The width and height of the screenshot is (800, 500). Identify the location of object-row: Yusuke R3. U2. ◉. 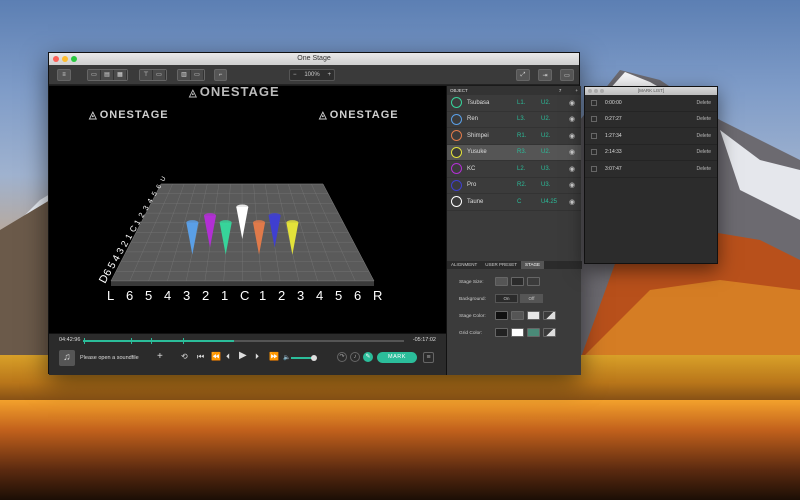
(514, 152).